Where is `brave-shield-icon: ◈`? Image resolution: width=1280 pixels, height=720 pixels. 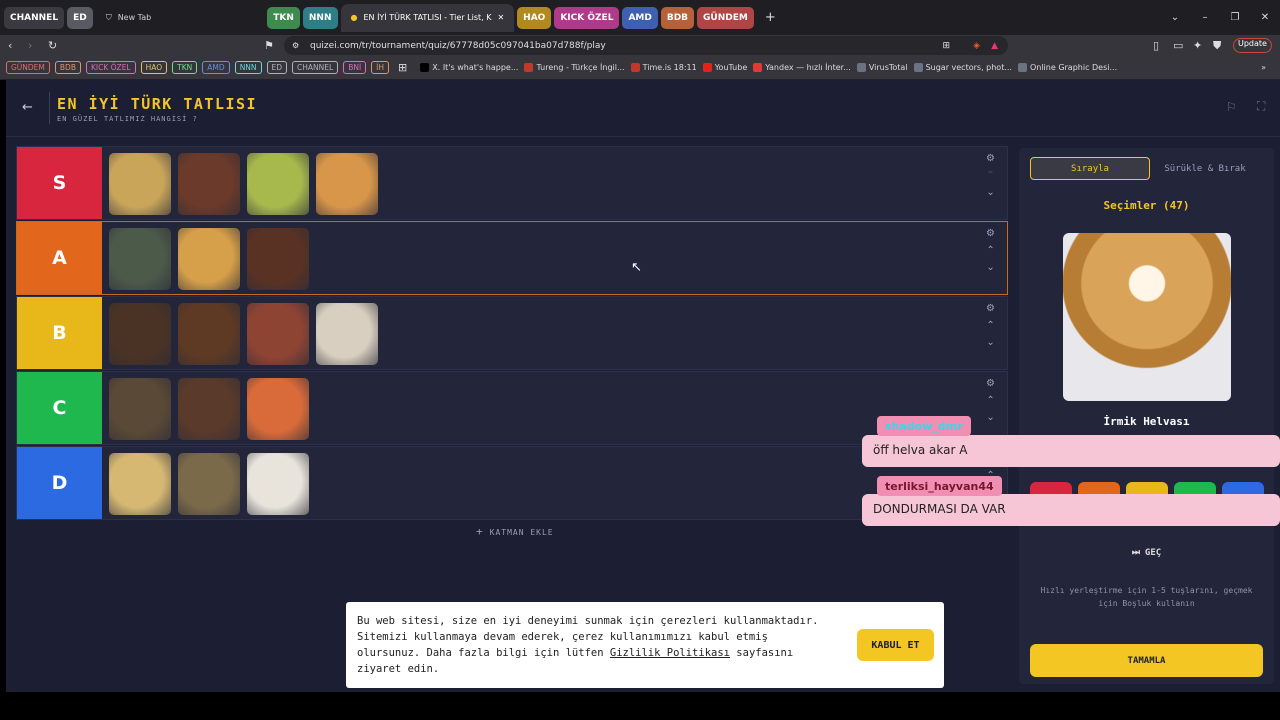 brave-shield-icon: ◈ is located at coordinates (976, 46).